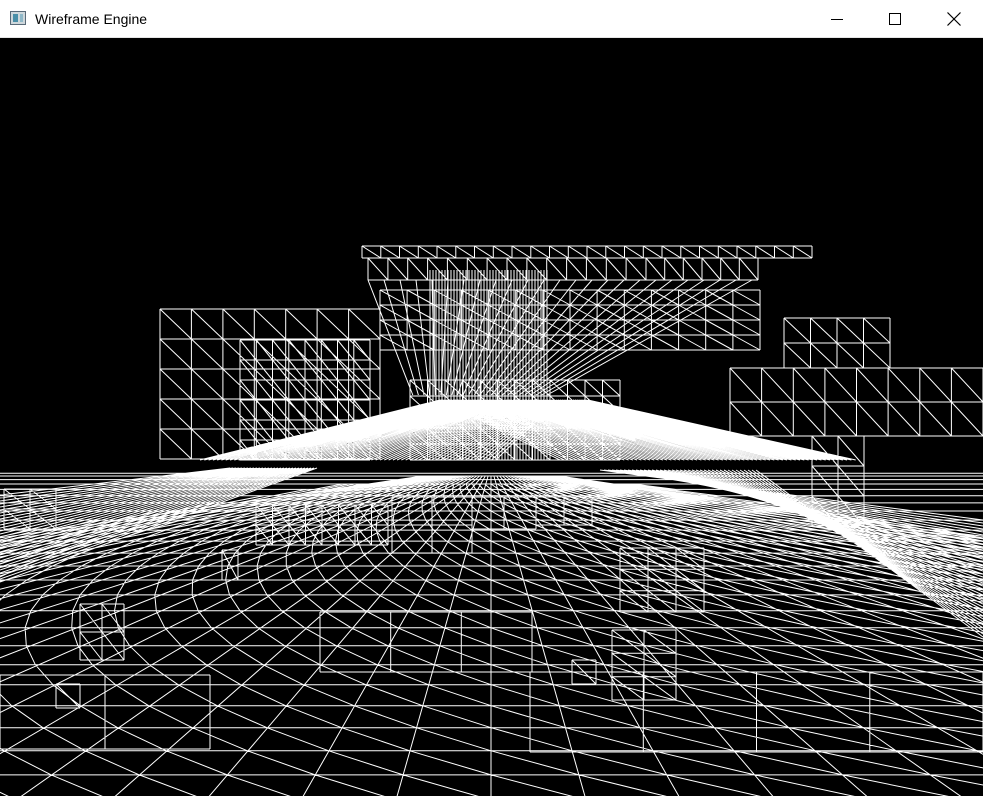  I want to click on window-title: Wireframe Engine, so click(91, 19).